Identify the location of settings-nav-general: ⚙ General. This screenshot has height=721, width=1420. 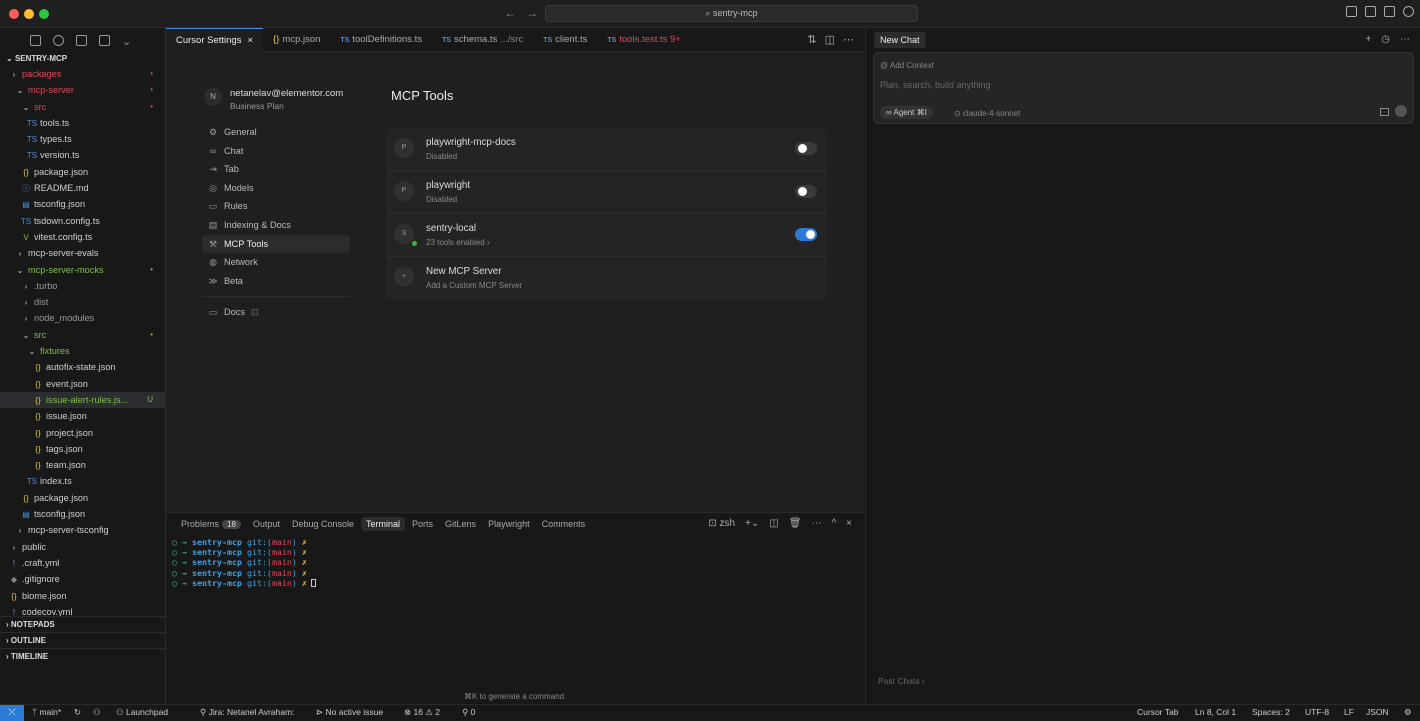
(276, 132).